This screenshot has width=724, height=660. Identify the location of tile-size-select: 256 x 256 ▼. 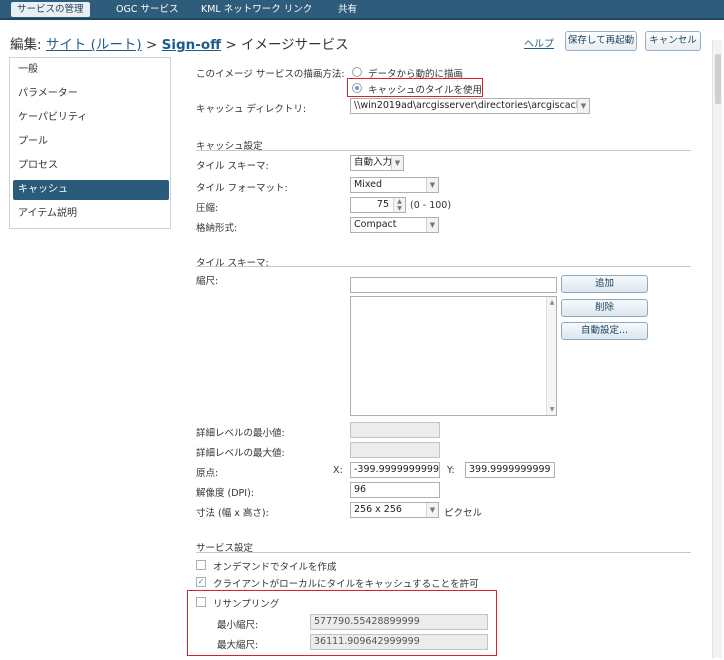
(394, 510).